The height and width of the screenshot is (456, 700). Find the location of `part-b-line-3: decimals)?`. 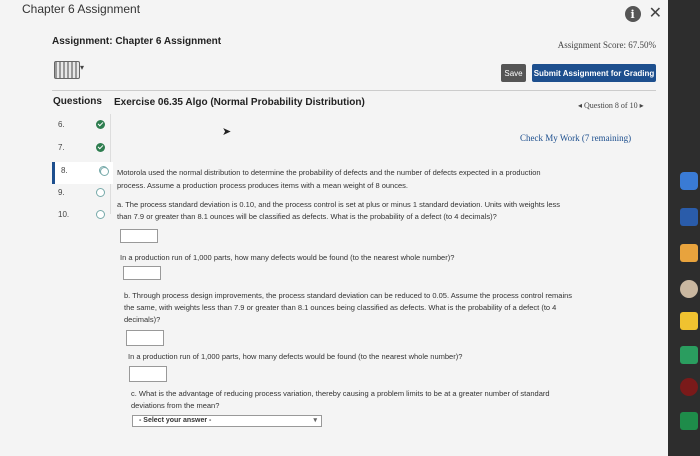

part-b-line-3: decimals)? is located at coordinates (142, 319).